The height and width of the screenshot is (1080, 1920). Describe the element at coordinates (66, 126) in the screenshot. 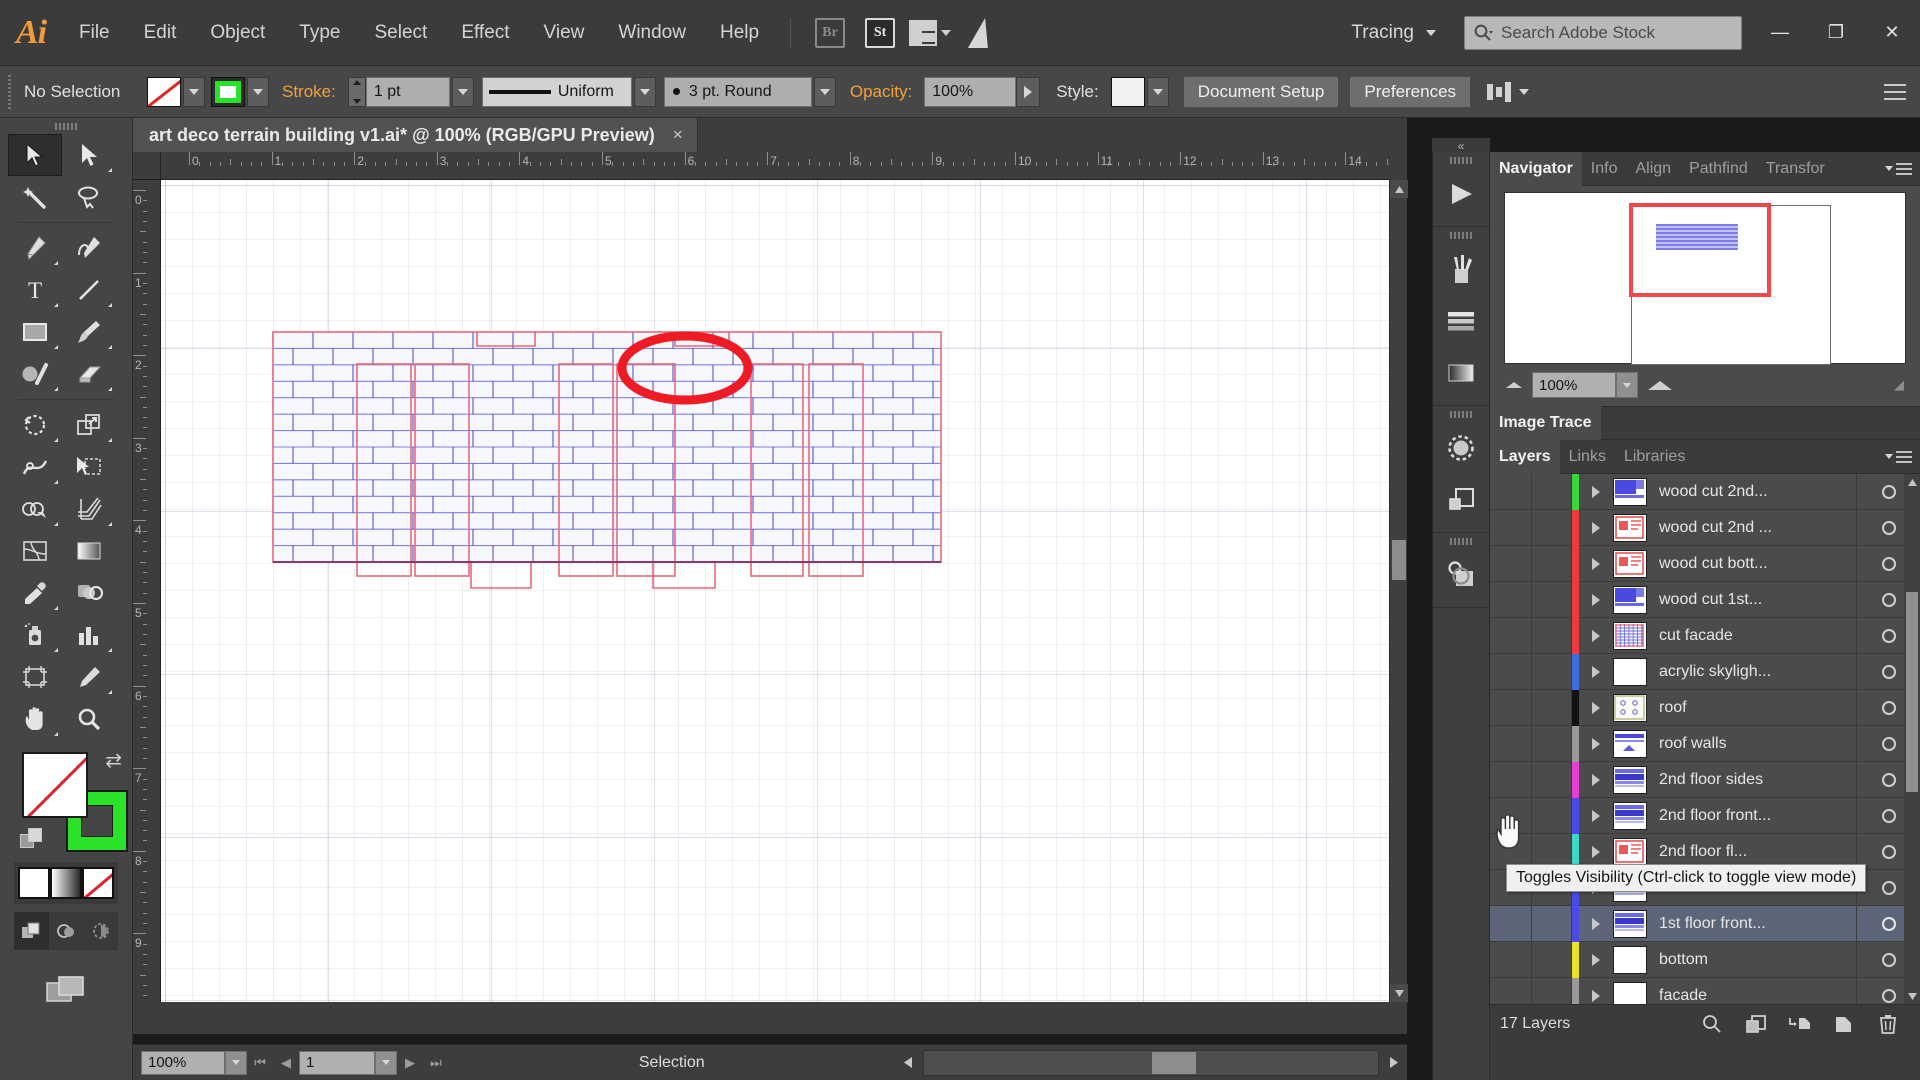

I see `toolbar-grip` at that location.